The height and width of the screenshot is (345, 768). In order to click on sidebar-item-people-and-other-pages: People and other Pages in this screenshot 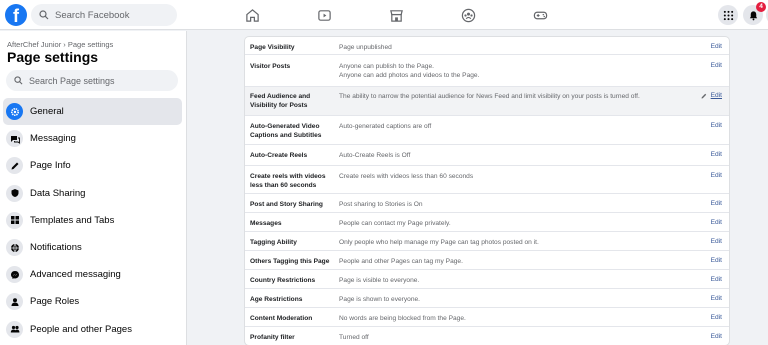, I will do `click(92, 329)`.